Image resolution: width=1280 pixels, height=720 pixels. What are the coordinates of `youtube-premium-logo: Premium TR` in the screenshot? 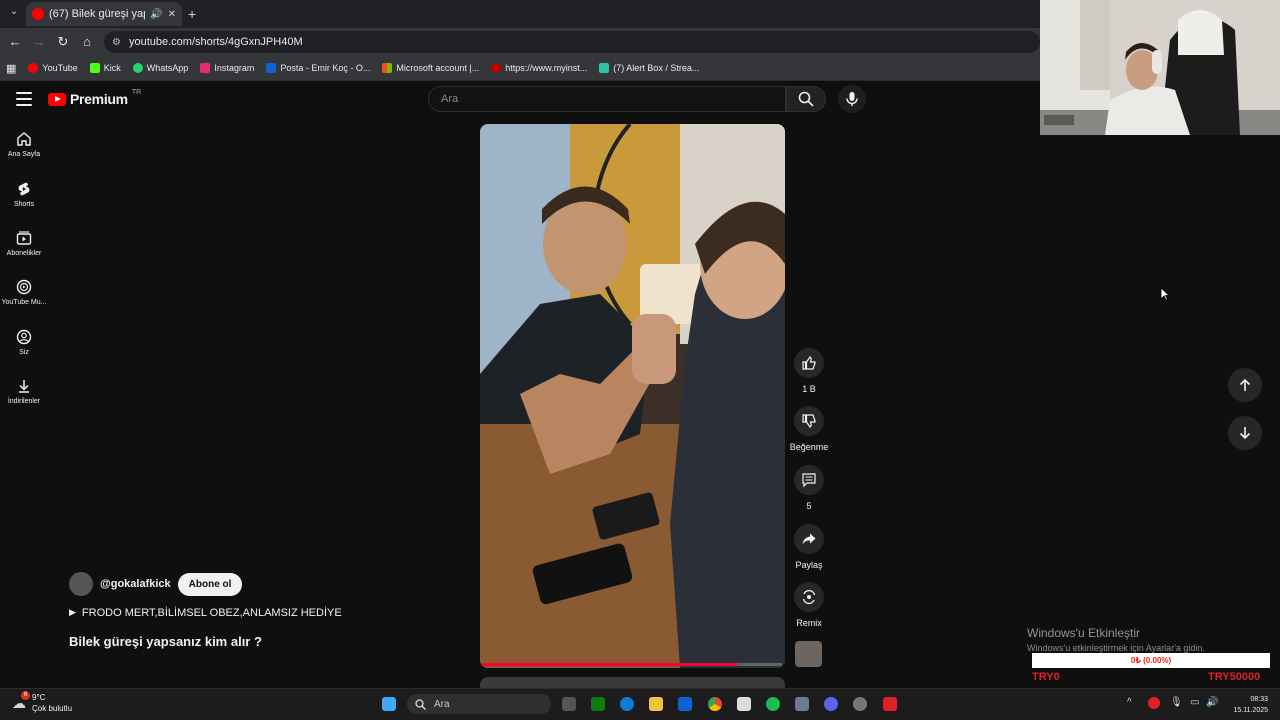 It's located at (94, 98).